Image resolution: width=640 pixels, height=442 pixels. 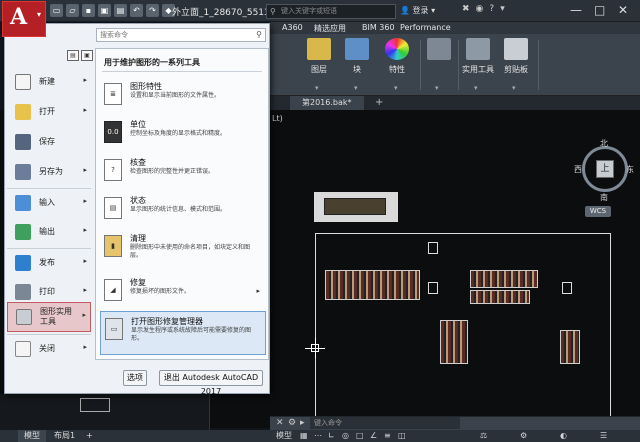 I want to click on options-button: 选项, so click(x=135, y=378).